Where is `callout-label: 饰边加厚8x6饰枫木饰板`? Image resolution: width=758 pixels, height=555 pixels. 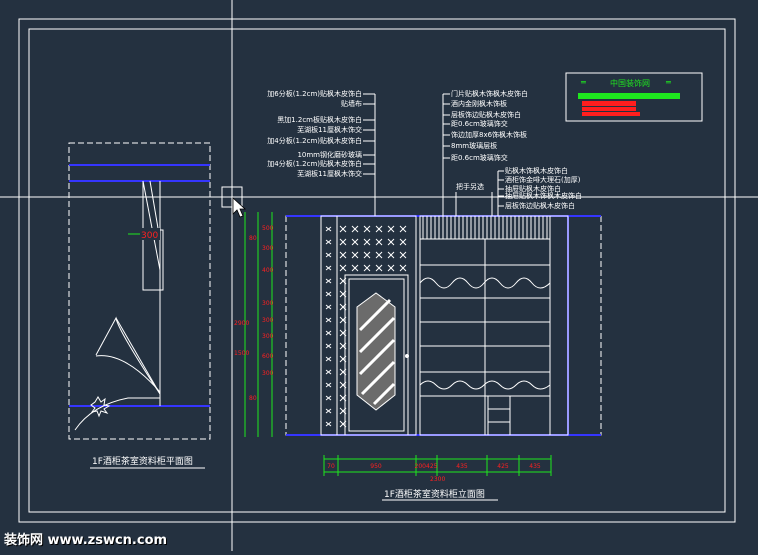
callout-label: 饰边加厚8x6饰枫木饰板 is located at coordinates (489, 134).